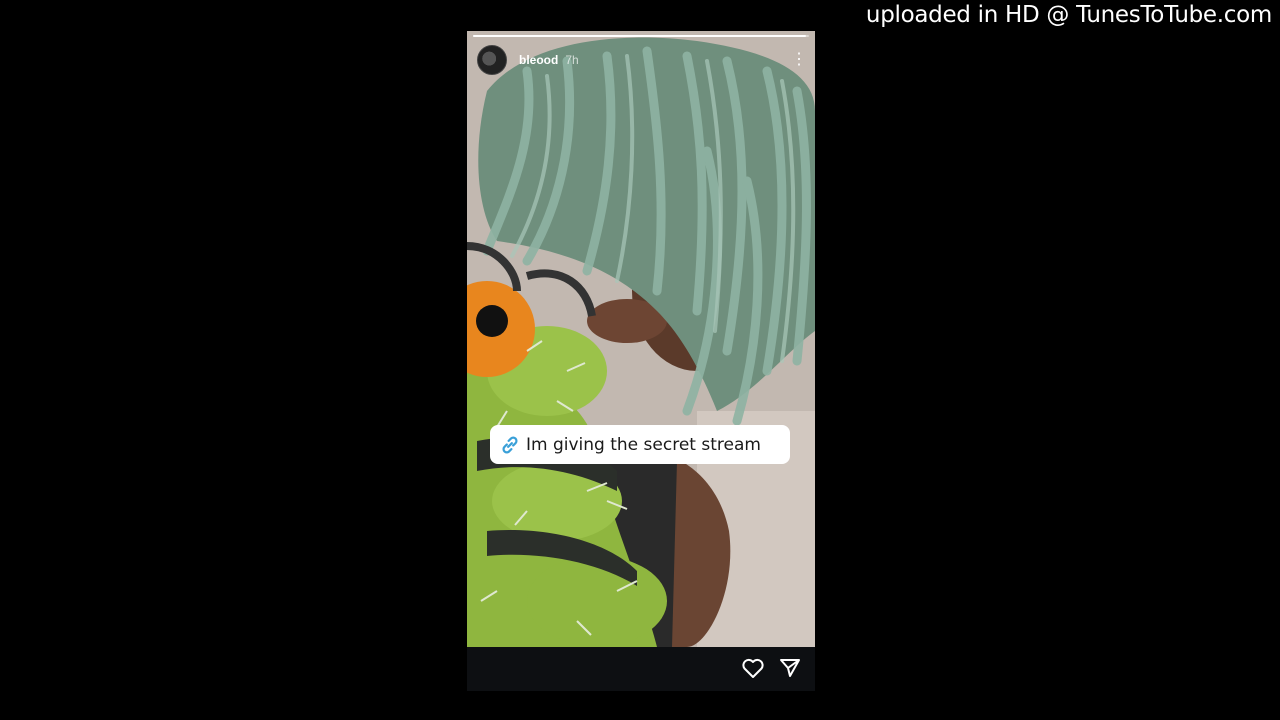 The height and width of the screenshot is (720, 1280). I want to click on link-icon, so click(510, 444).